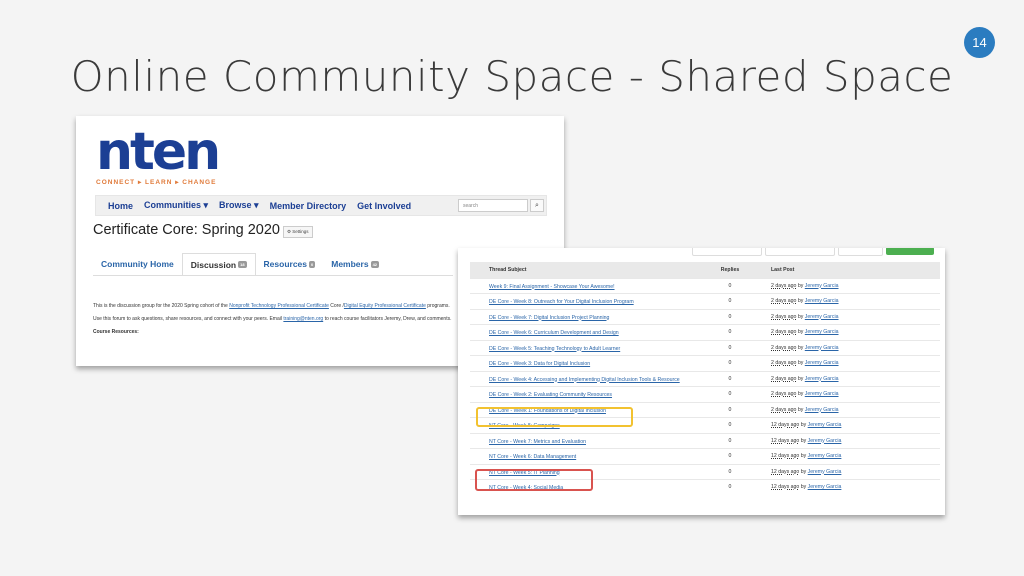 This screenshot has height=576, width=1024. I want to click on count-badge: 0, so click(312, 264).